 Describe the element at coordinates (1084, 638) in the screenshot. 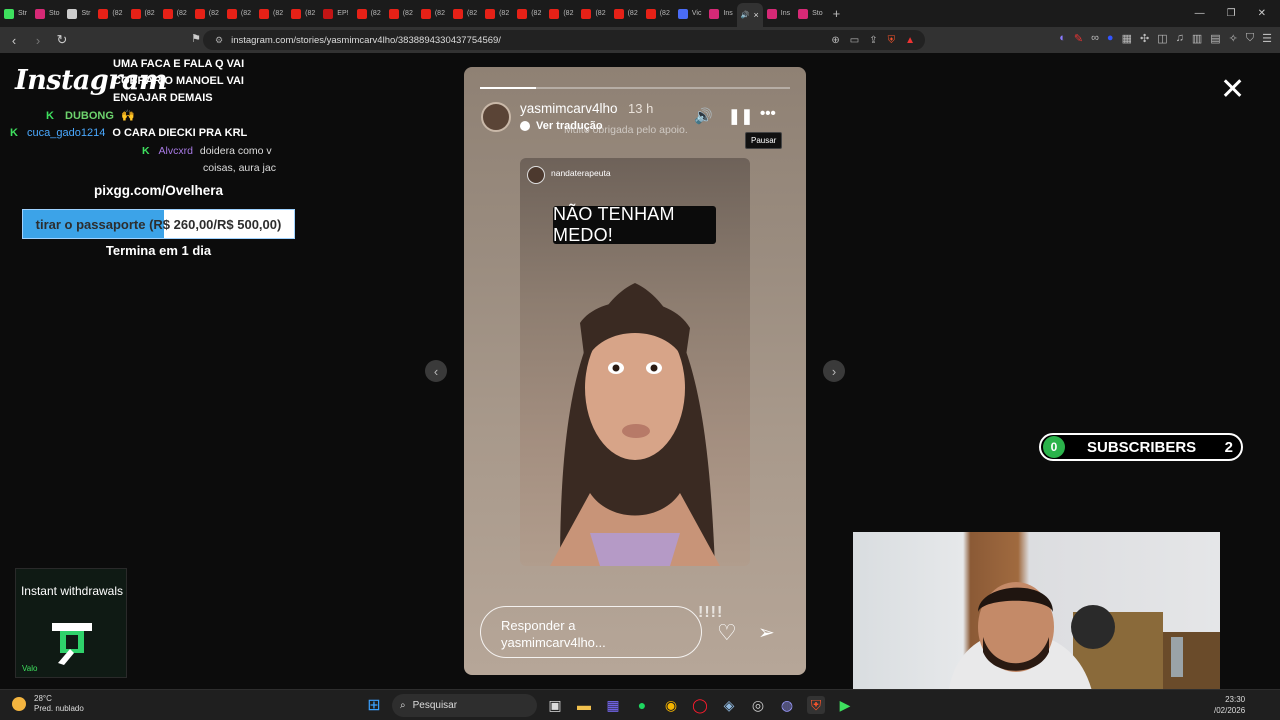

I see `webcam-image` at that location.